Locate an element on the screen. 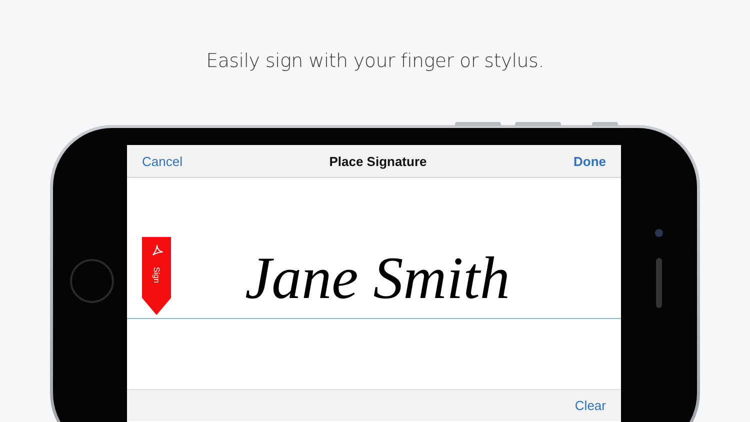  speaker-grille is located at coordinates (659, 283).